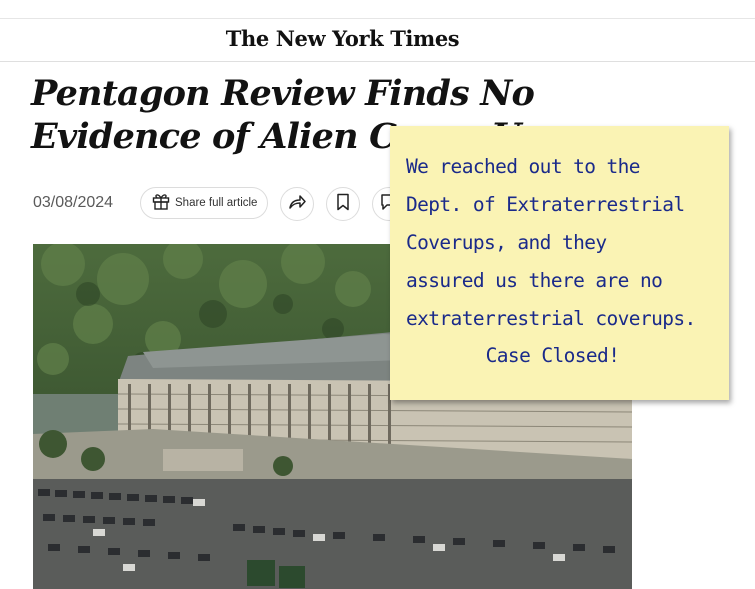 Image resolution: width=755 pixels, height=589 pixels. Describe the element at coordinates (342, 38) in the screenshot. I see `nyt-logo: The New York Times` at that location.